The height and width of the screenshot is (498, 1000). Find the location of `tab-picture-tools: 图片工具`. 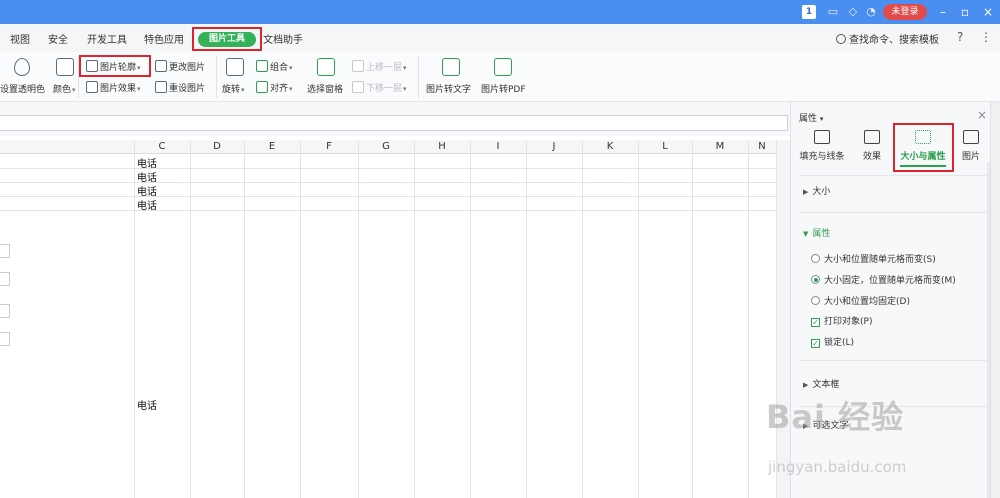

tab-picture-tools: 图片工具 is located at coordinates (227, 39).